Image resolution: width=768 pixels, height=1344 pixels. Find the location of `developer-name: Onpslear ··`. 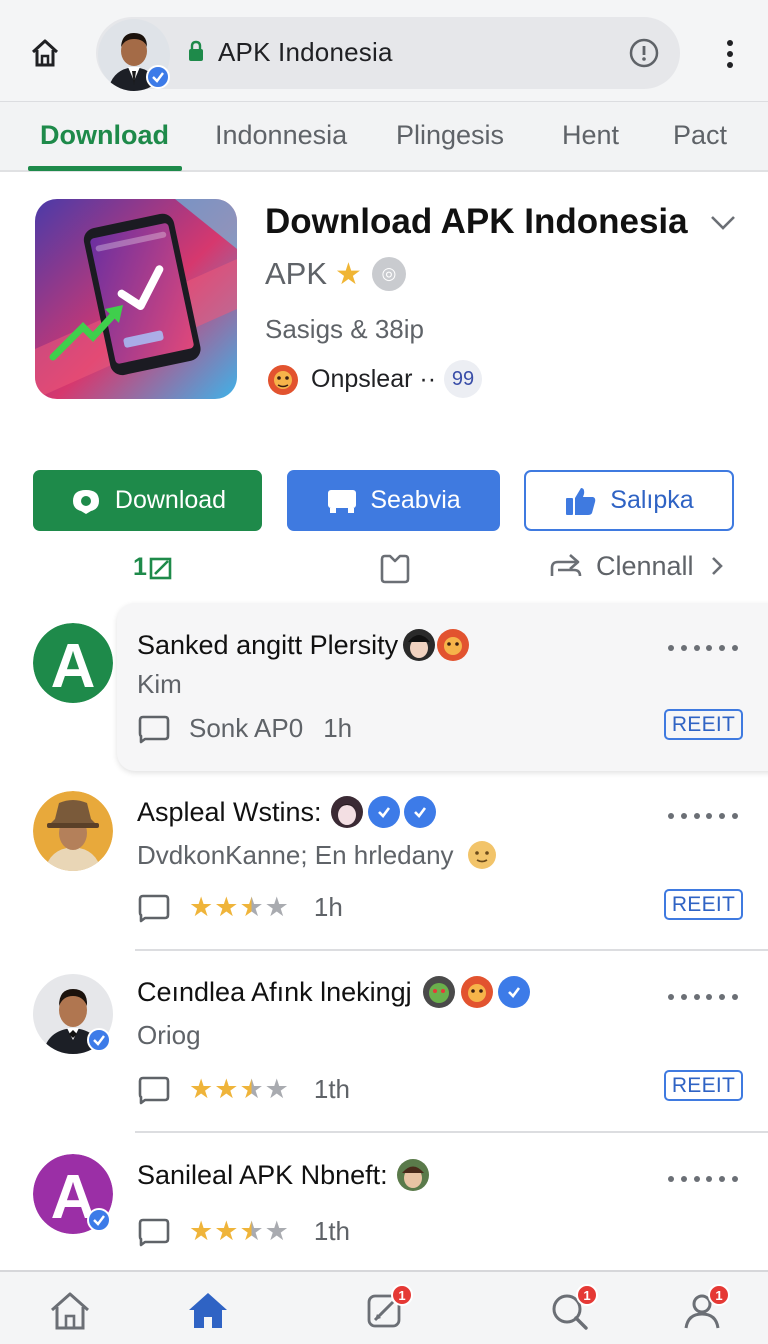

developer-name: Onpslear ·· is located at coordinates (374, 378).